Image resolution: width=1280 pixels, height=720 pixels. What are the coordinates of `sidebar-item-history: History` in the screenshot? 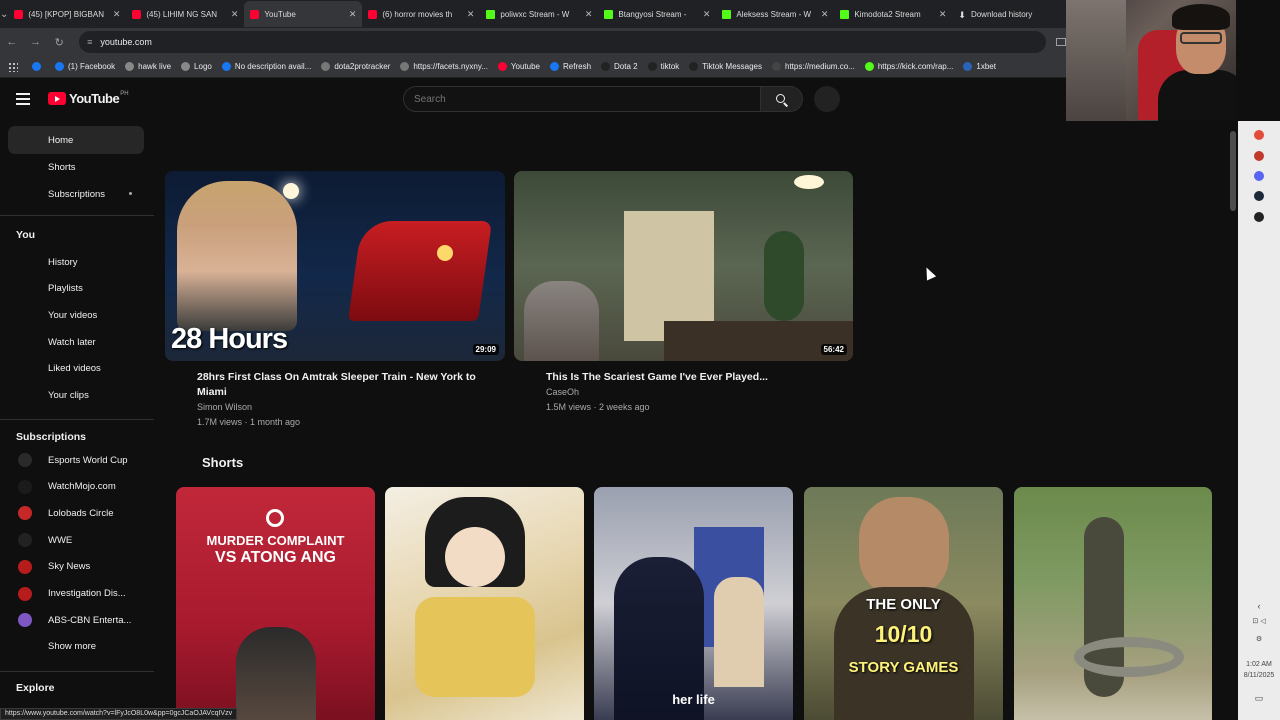 It's located at (76, 262).